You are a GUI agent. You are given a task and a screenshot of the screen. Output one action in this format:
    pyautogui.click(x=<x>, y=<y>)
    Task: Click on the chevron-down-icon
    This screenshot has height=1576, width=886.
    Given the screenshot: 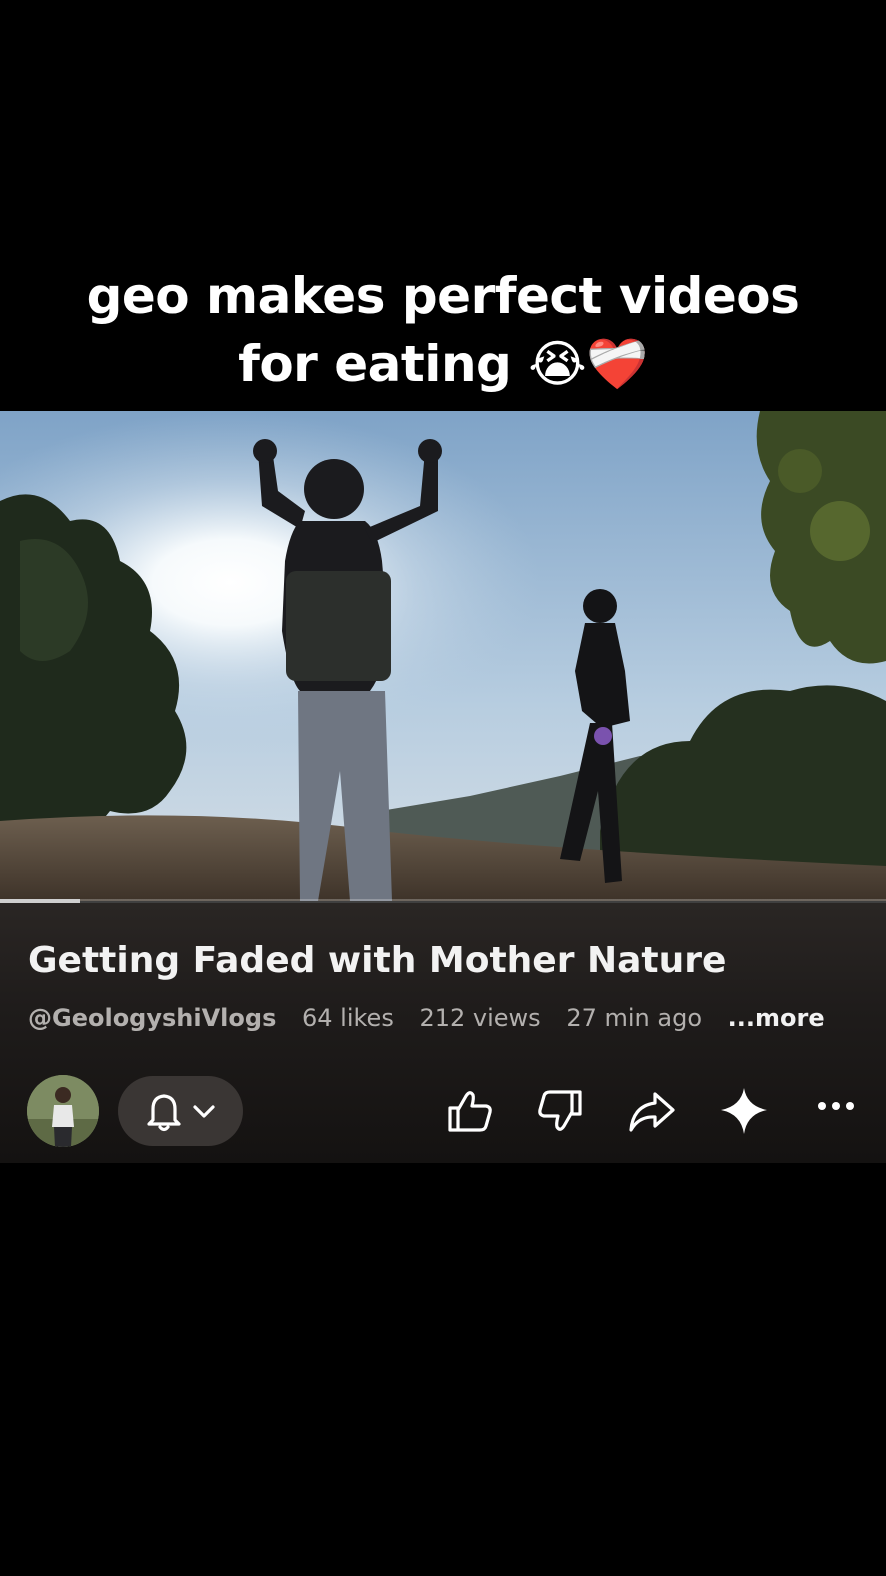 What is the action you would take?
    pyautogui.click(x=204, y=1111)
    